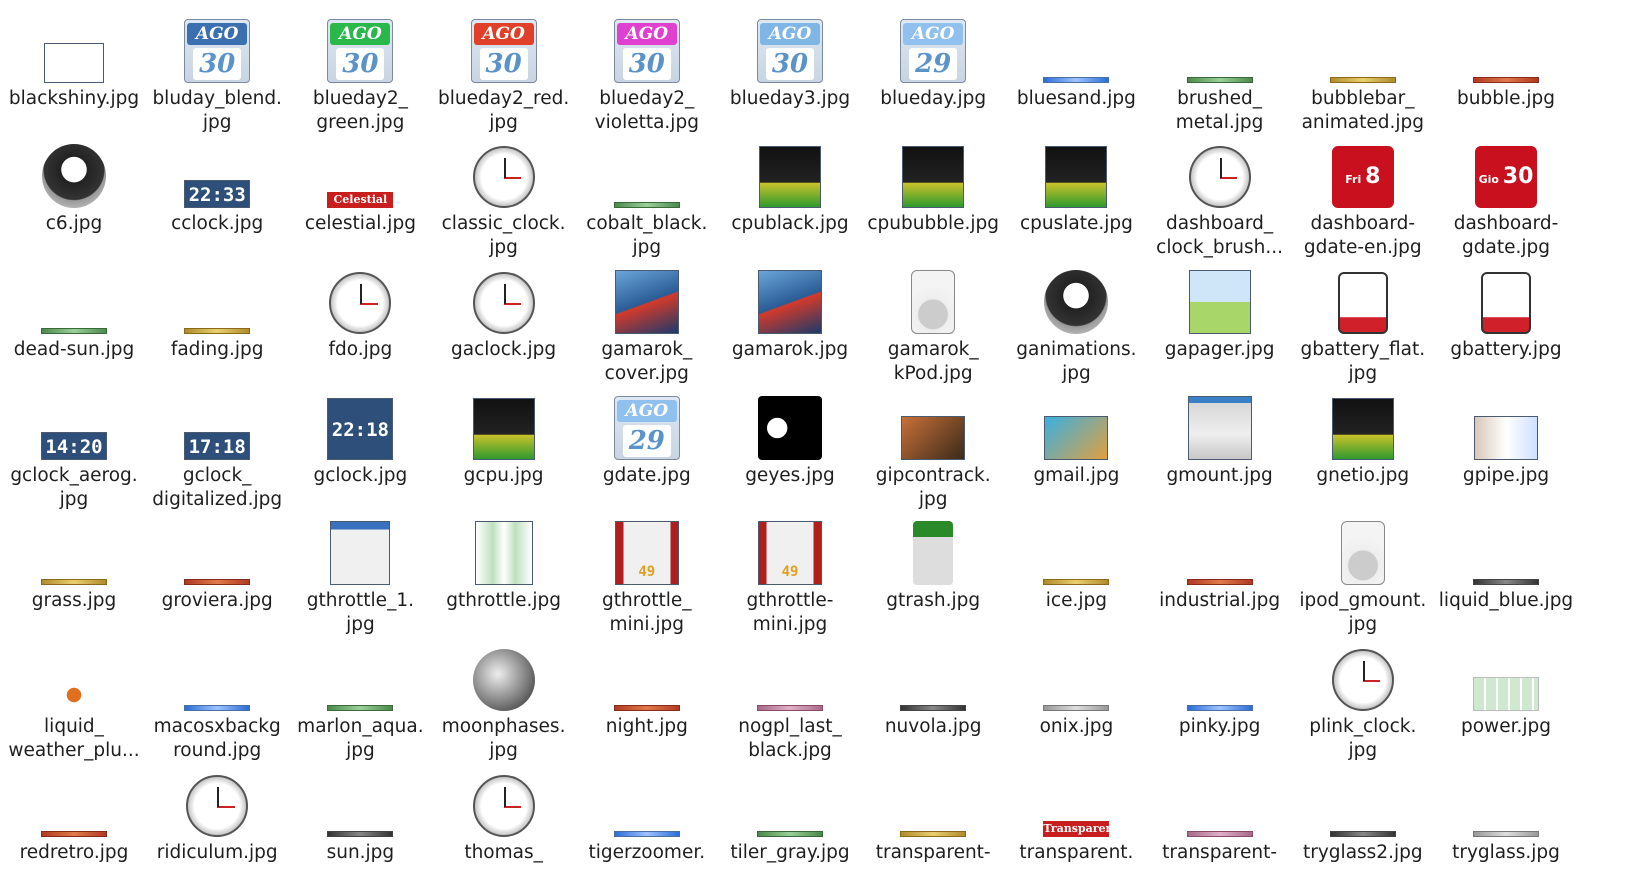  What do you see at coordinates (217, 576) in the screenshot?
I see `file-item: groviera.jpg` at bounding box center [217, 576].